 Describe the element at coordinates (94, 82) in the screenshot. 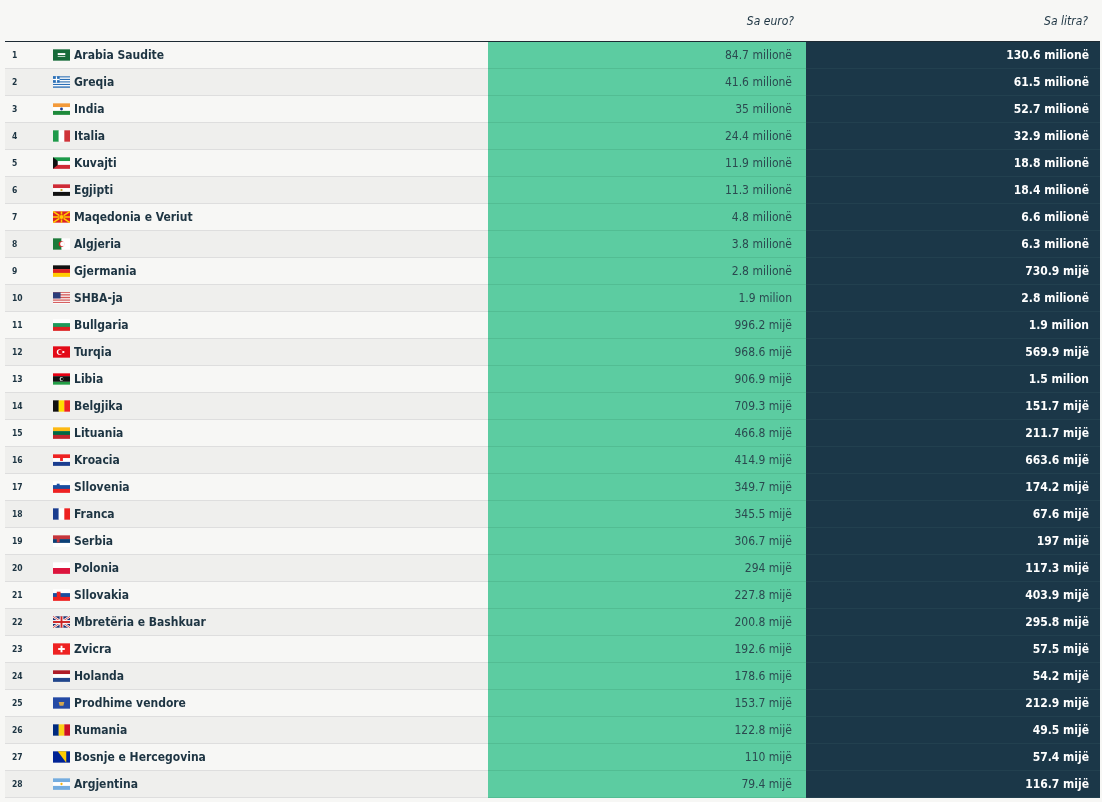

I see `country-name: Greqia` at that location.